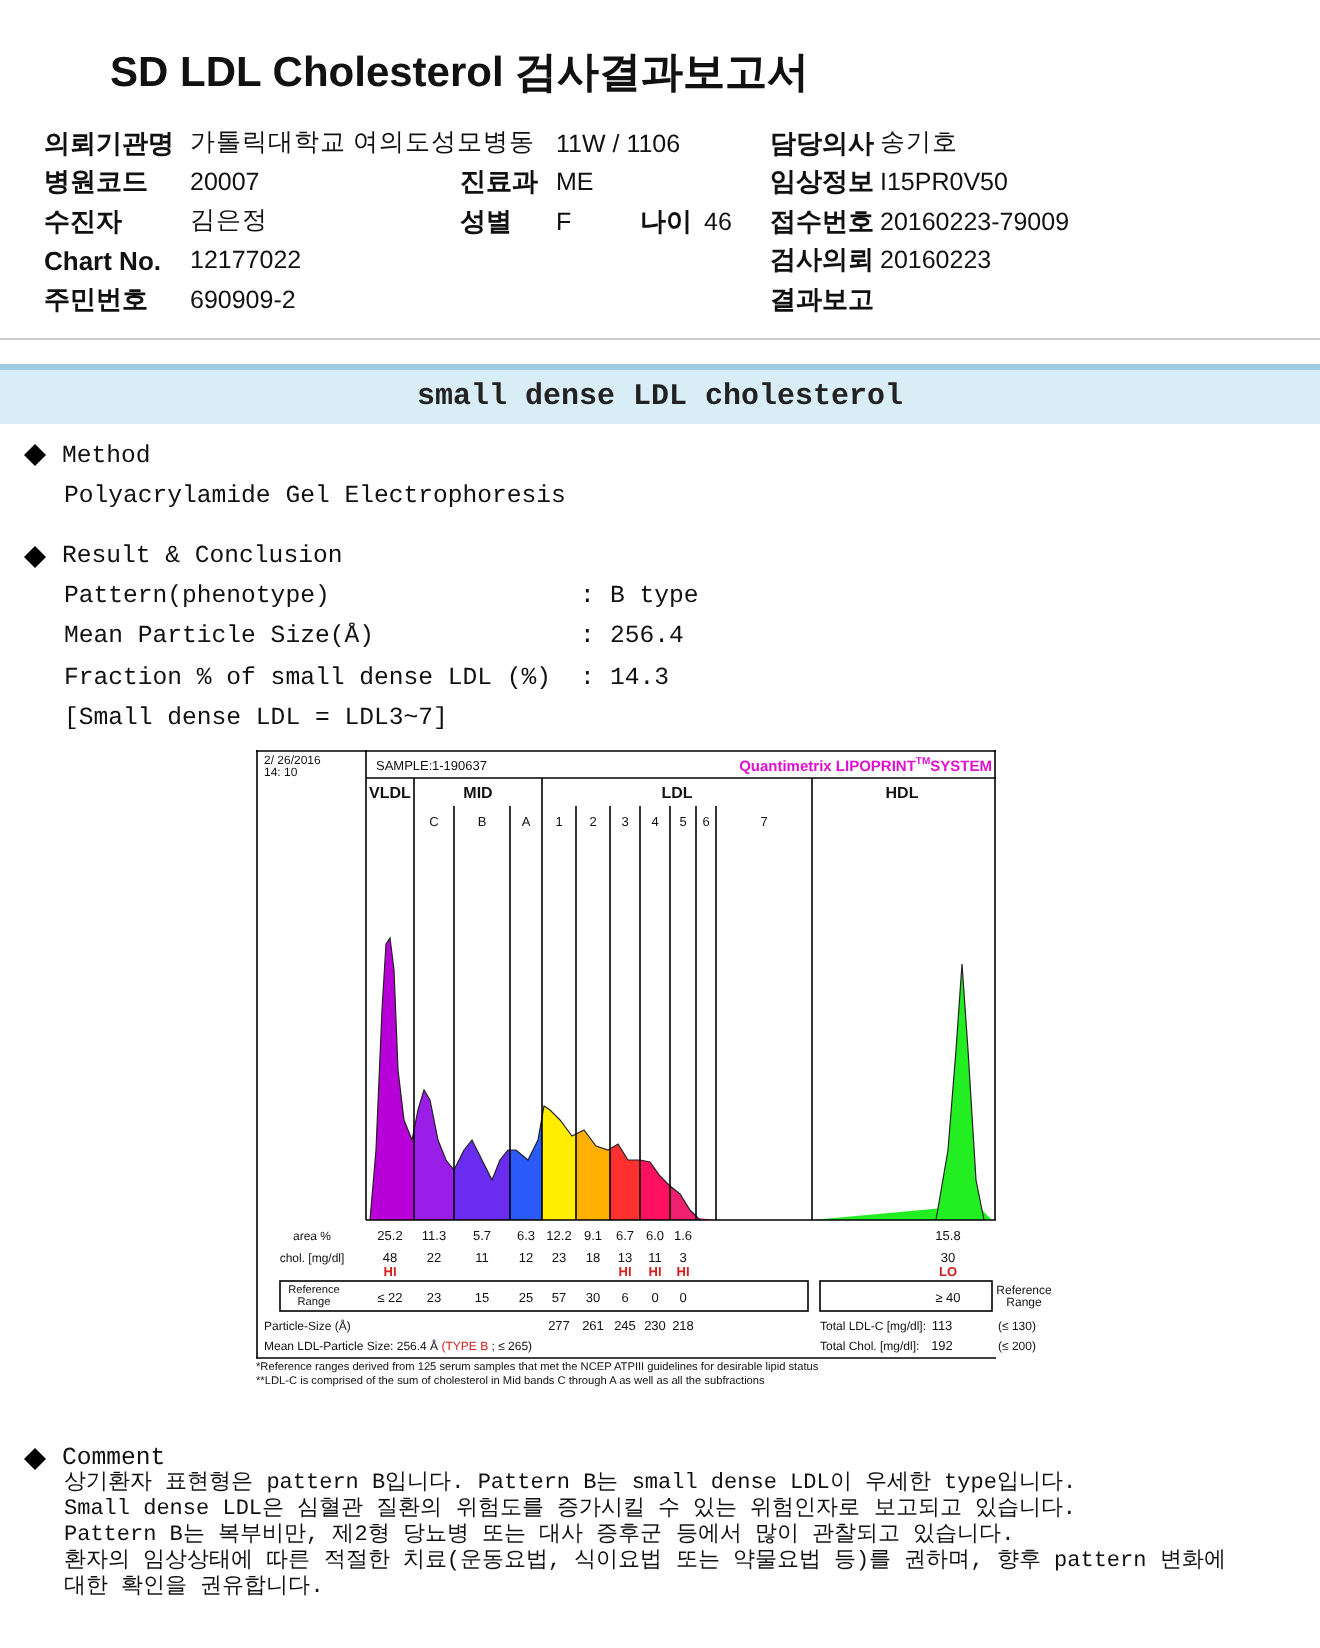 The width and height of the screenshot is (1320, 1648). Describe the element at coordinates (976, 221) in the screenshot. I see `field-value: 20160223-79009` at that location.